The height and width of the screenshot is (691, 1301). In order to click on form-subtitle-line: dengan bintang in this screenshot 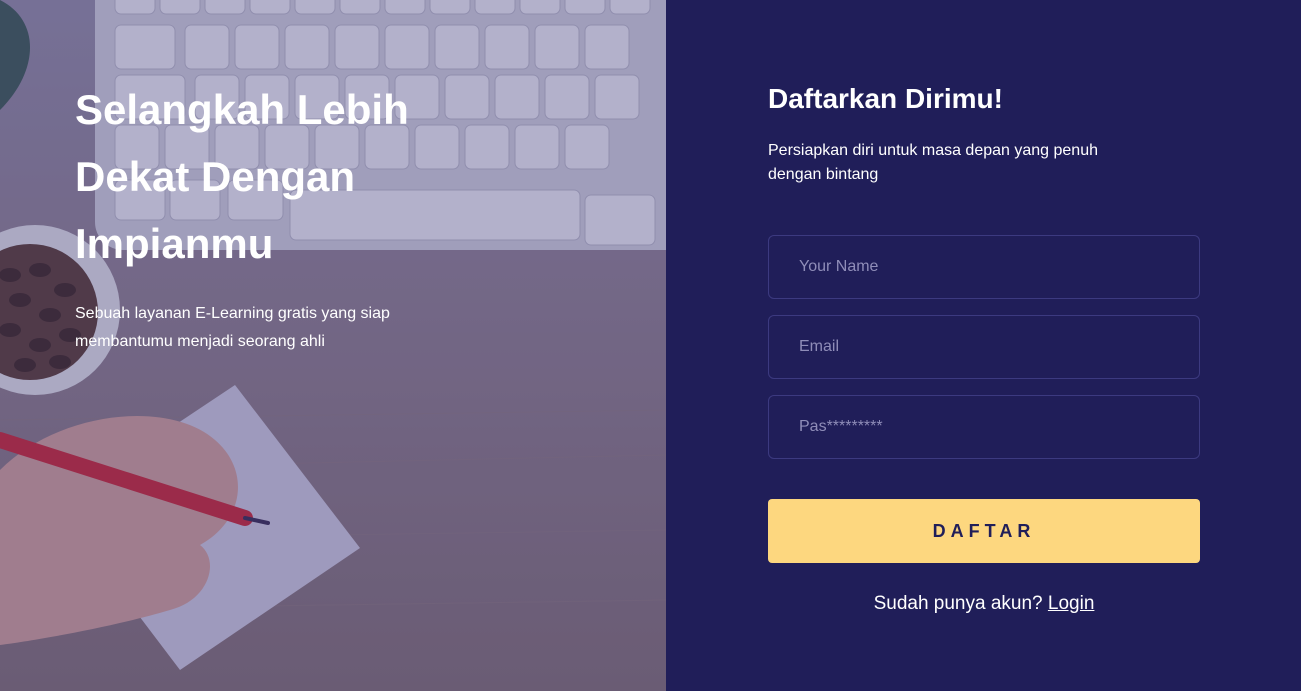, I will do `click(823, 174)`.